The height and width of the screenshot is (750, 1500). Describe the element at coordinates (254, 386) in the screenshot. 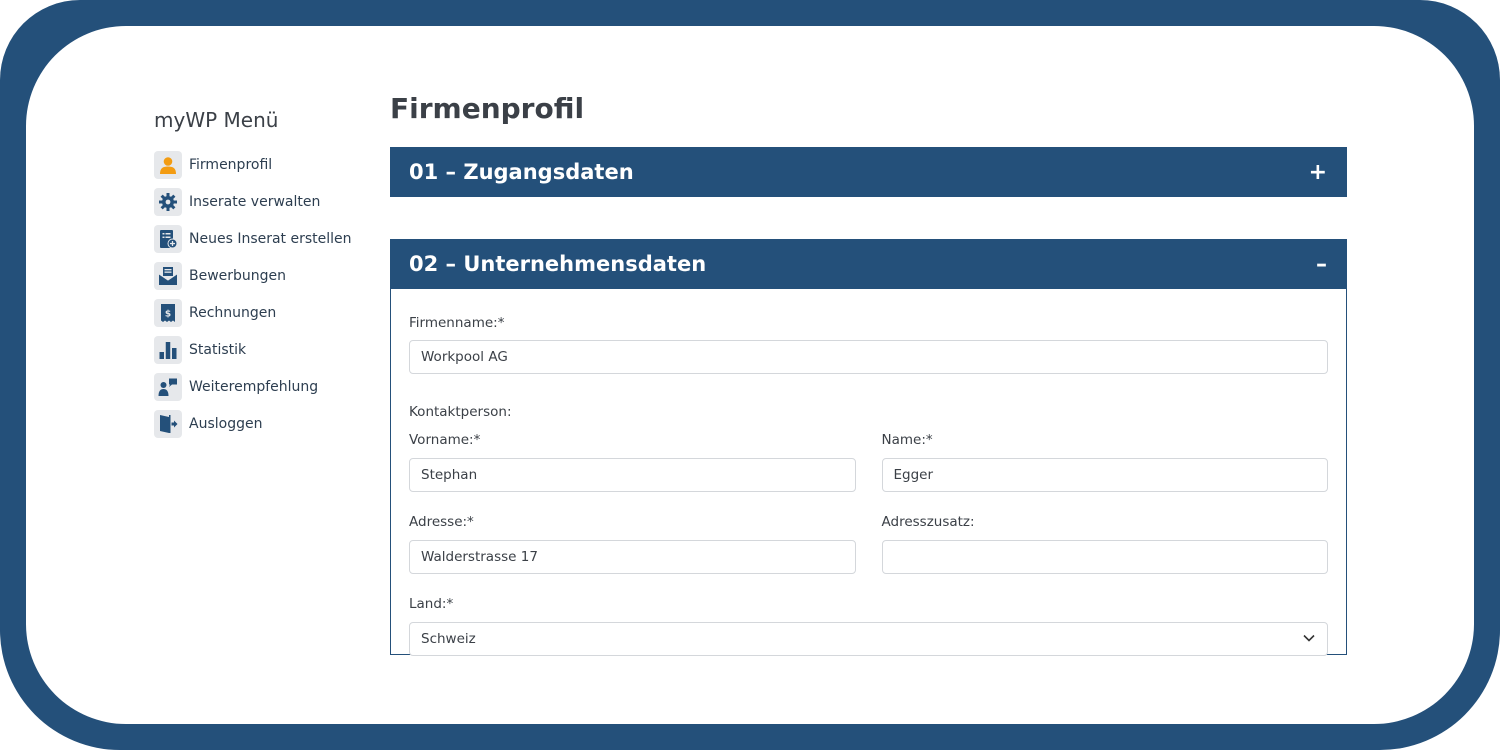

I see `sidebar-item-label: Weiterempfehlung` at that location.